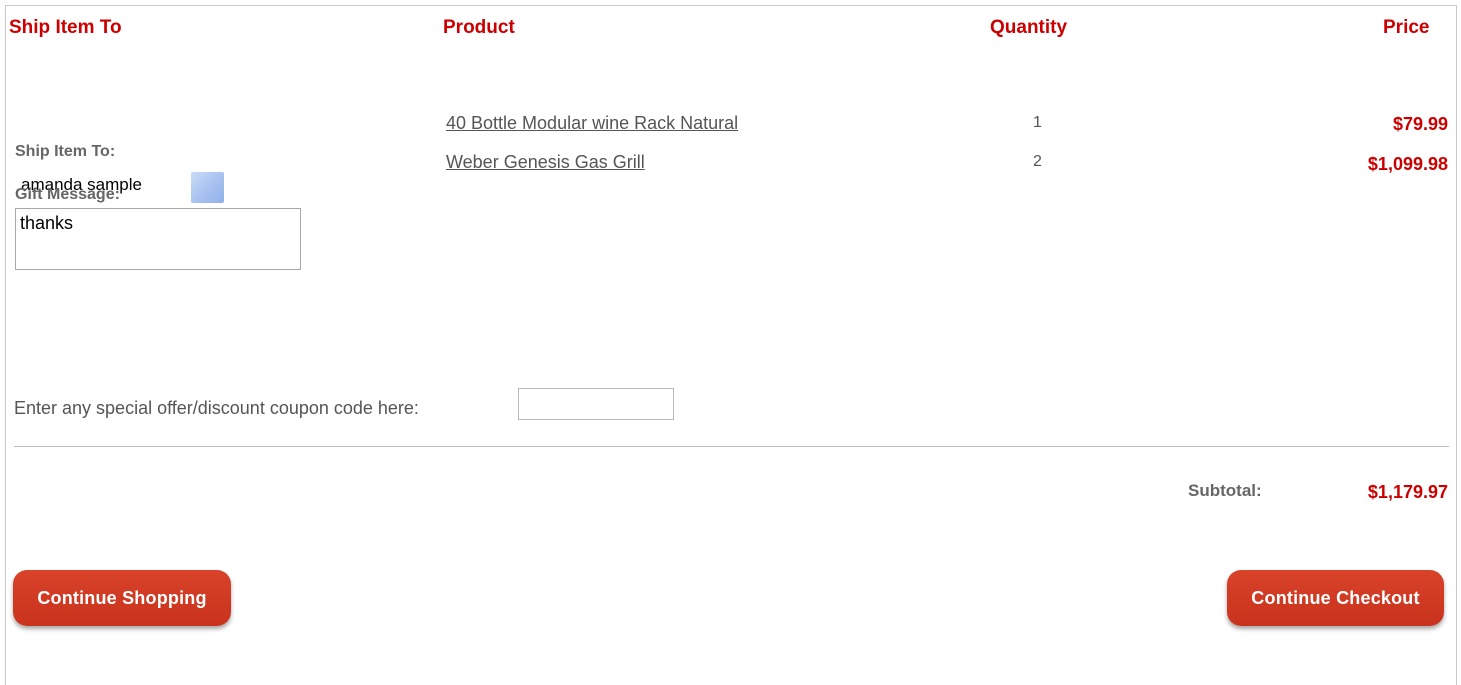 The image size is (1461, 685). I want to click on item-price: $79.99, so click(1420, 124).